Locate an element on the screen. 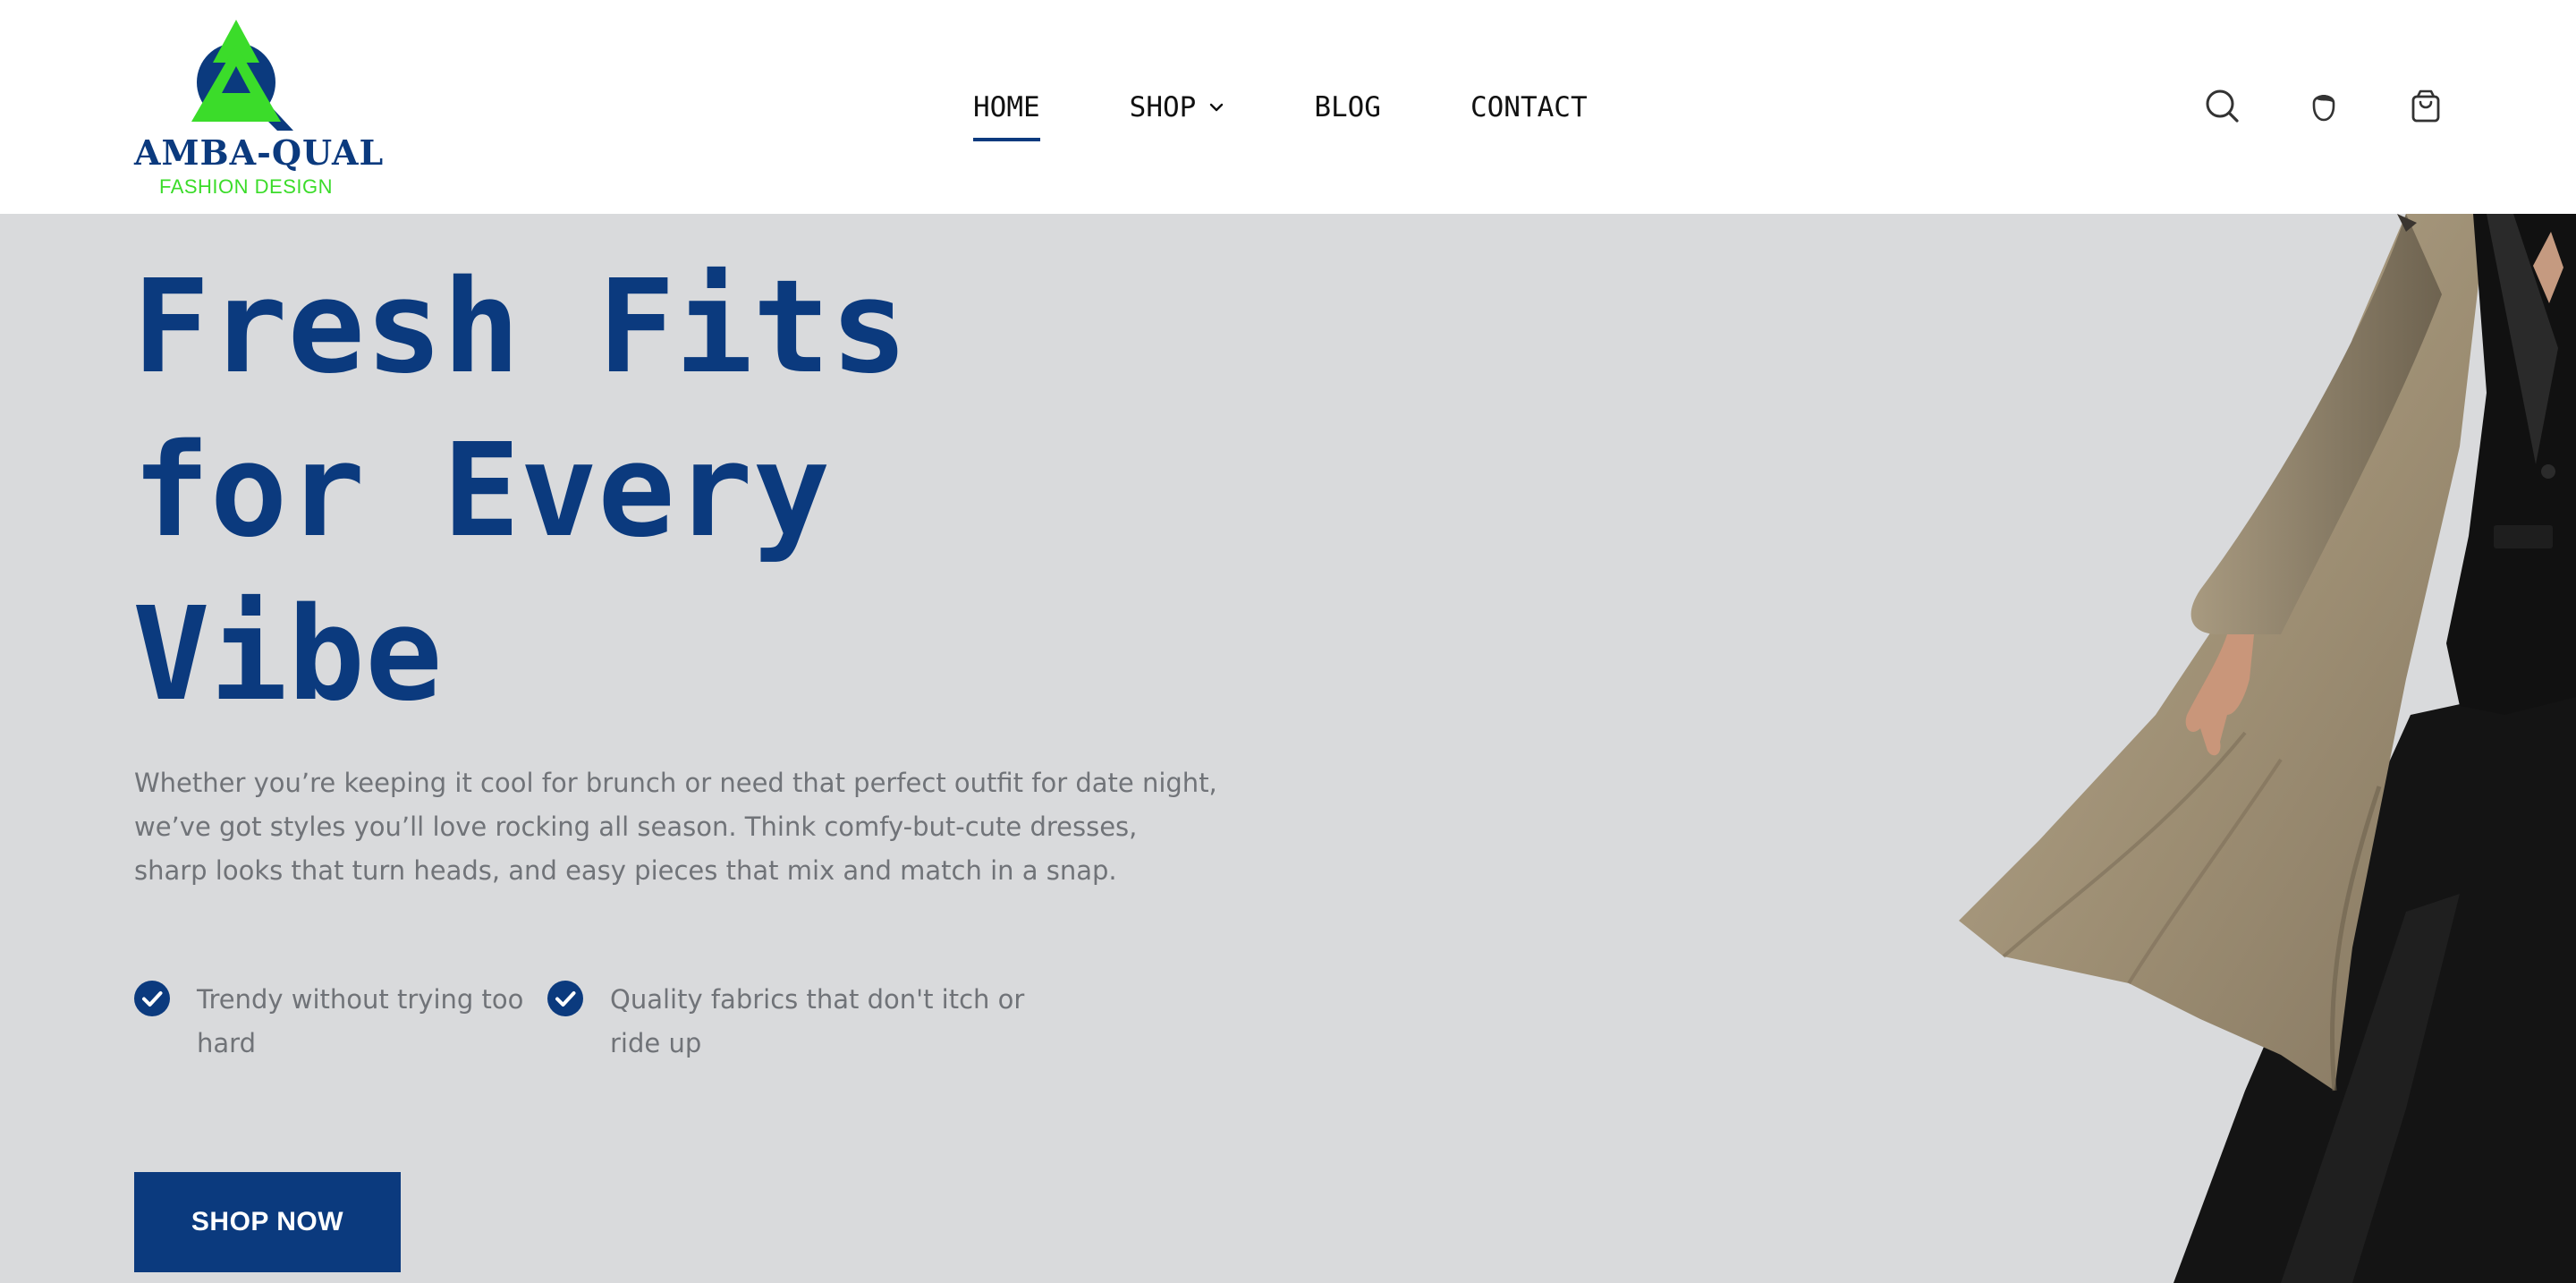  hero-title: Fresh Fits for Every Vibe is located at coordinates (624, 490).